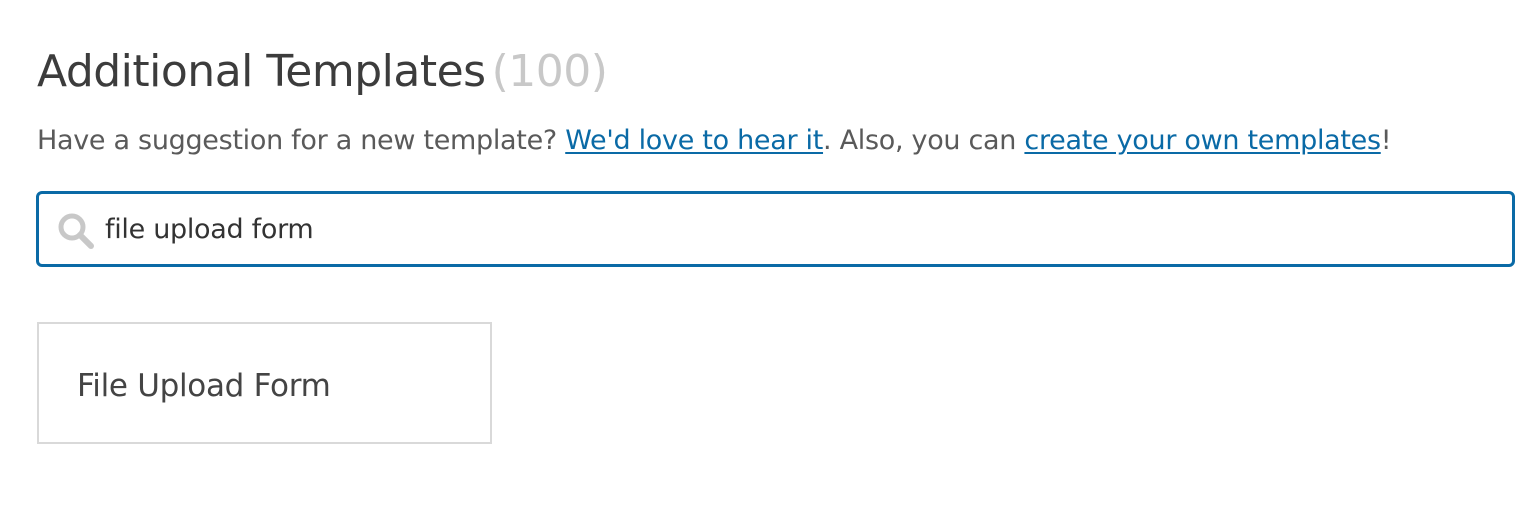  Describe the element at coordinates (297, 140) in the screenshot. I see `suggestion-prefix: Have a suggestion for a new template?` at that location.